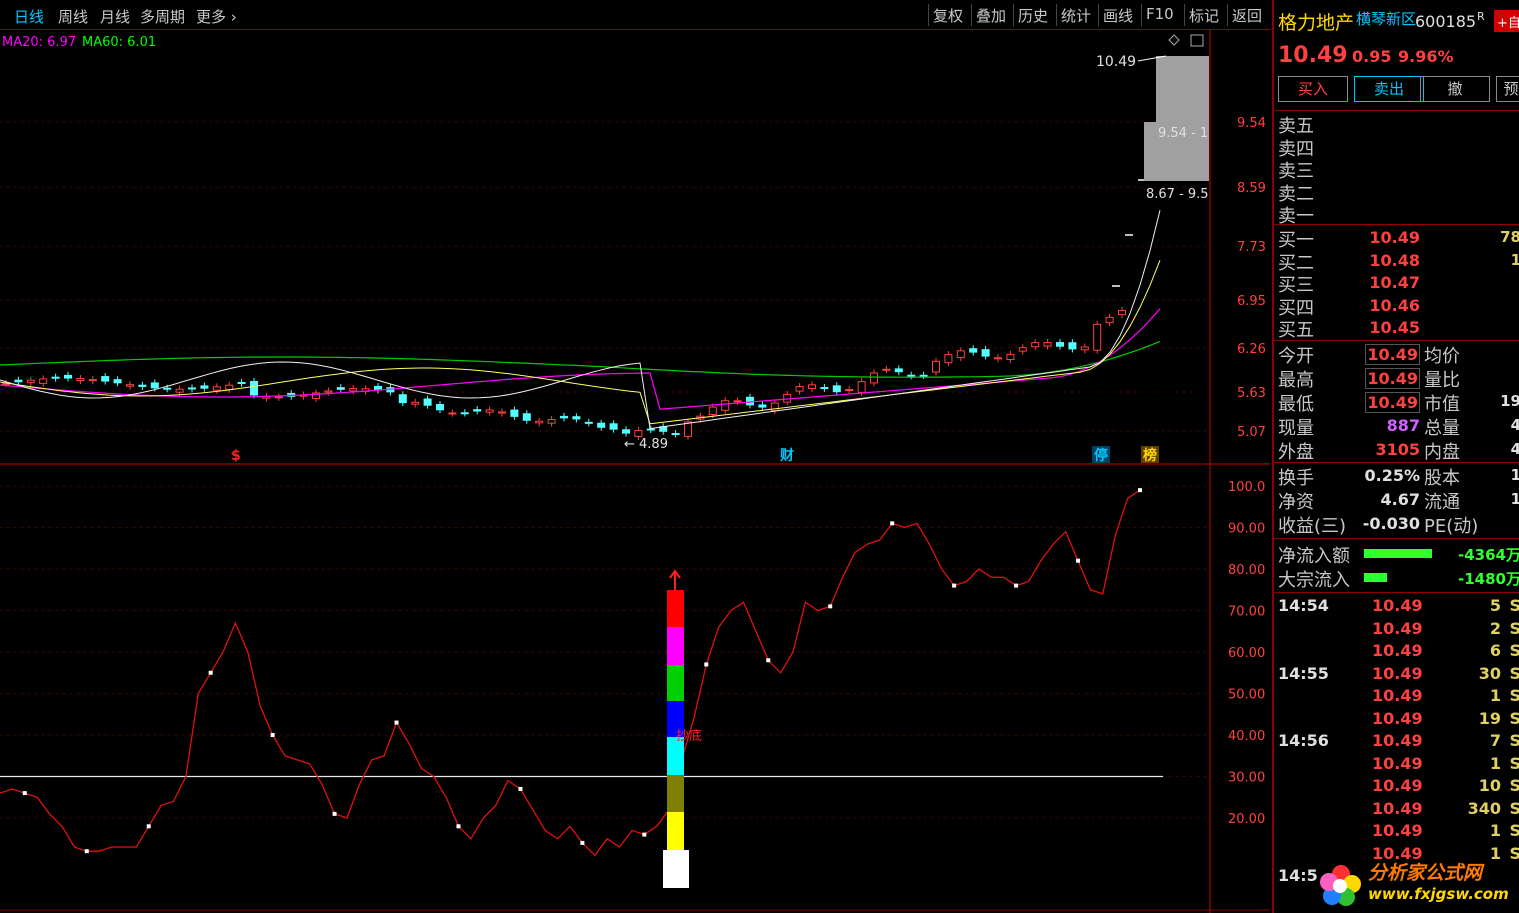  Describe the element at coordinates (1203, 15) in the screenshot. I see `mark-button: 标记` at that location.